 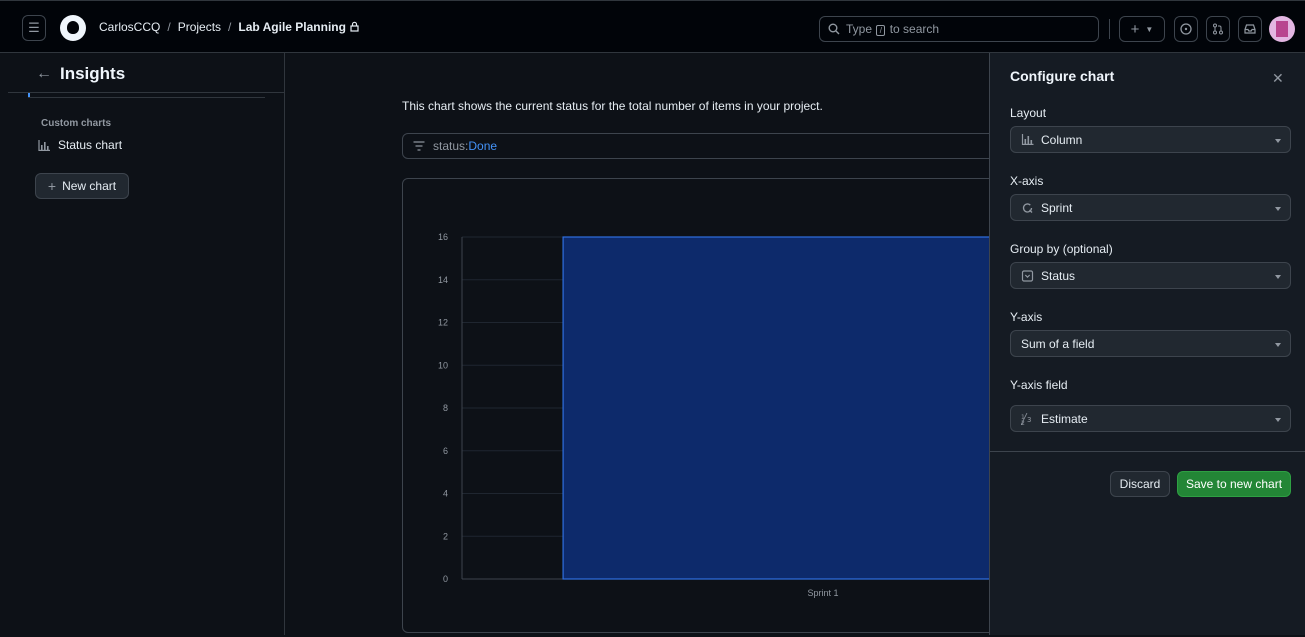 I want to click on create-new-button: + ▼, so click(x=1142, y=29).